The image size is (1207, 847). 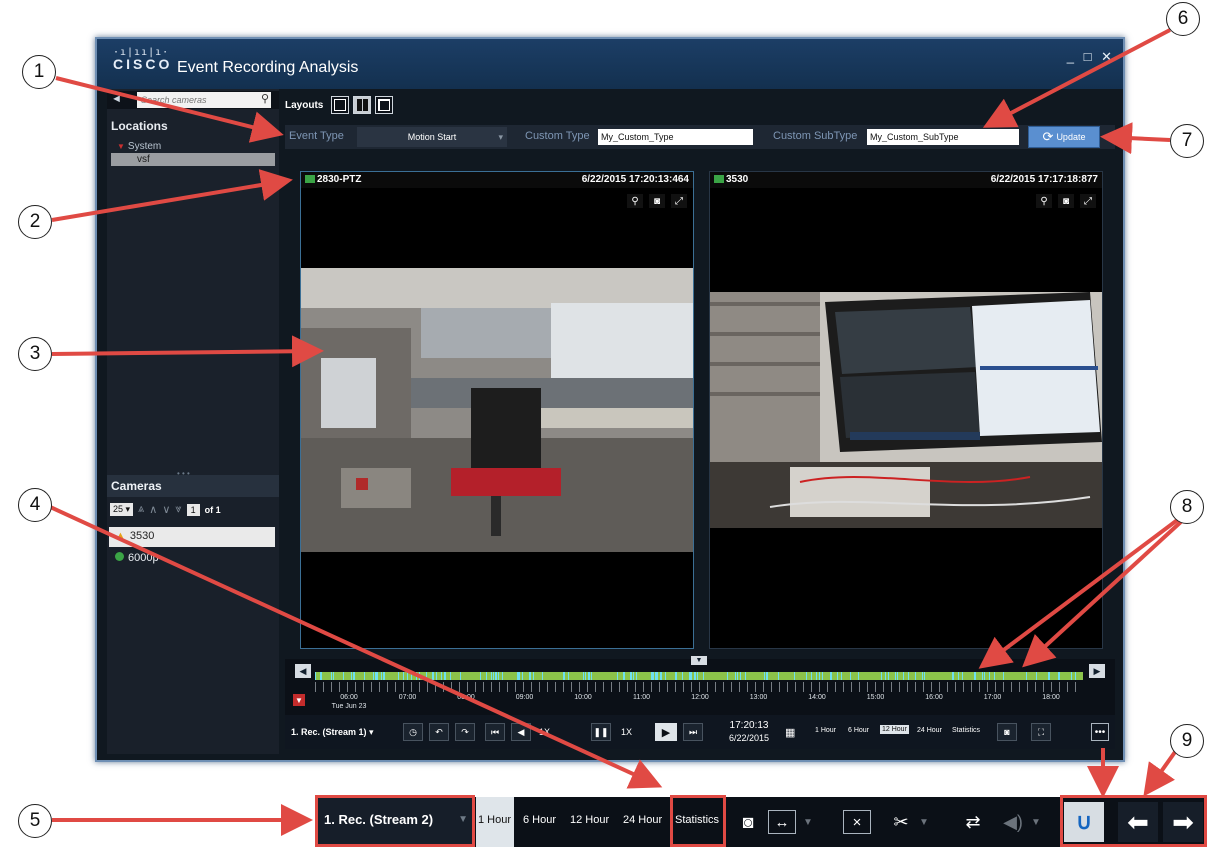 I want to click on arrow-8b, so click(x=1103, y=593).